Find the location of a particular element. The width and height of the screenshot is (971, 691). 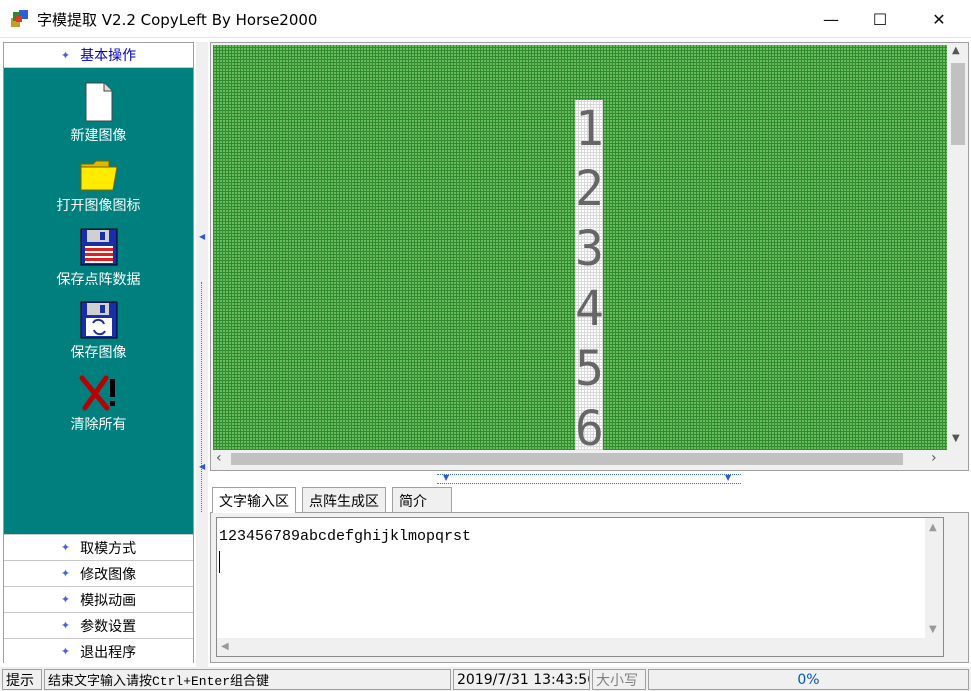

maximize-icon: ☐ is located at coordinates (880, 19).